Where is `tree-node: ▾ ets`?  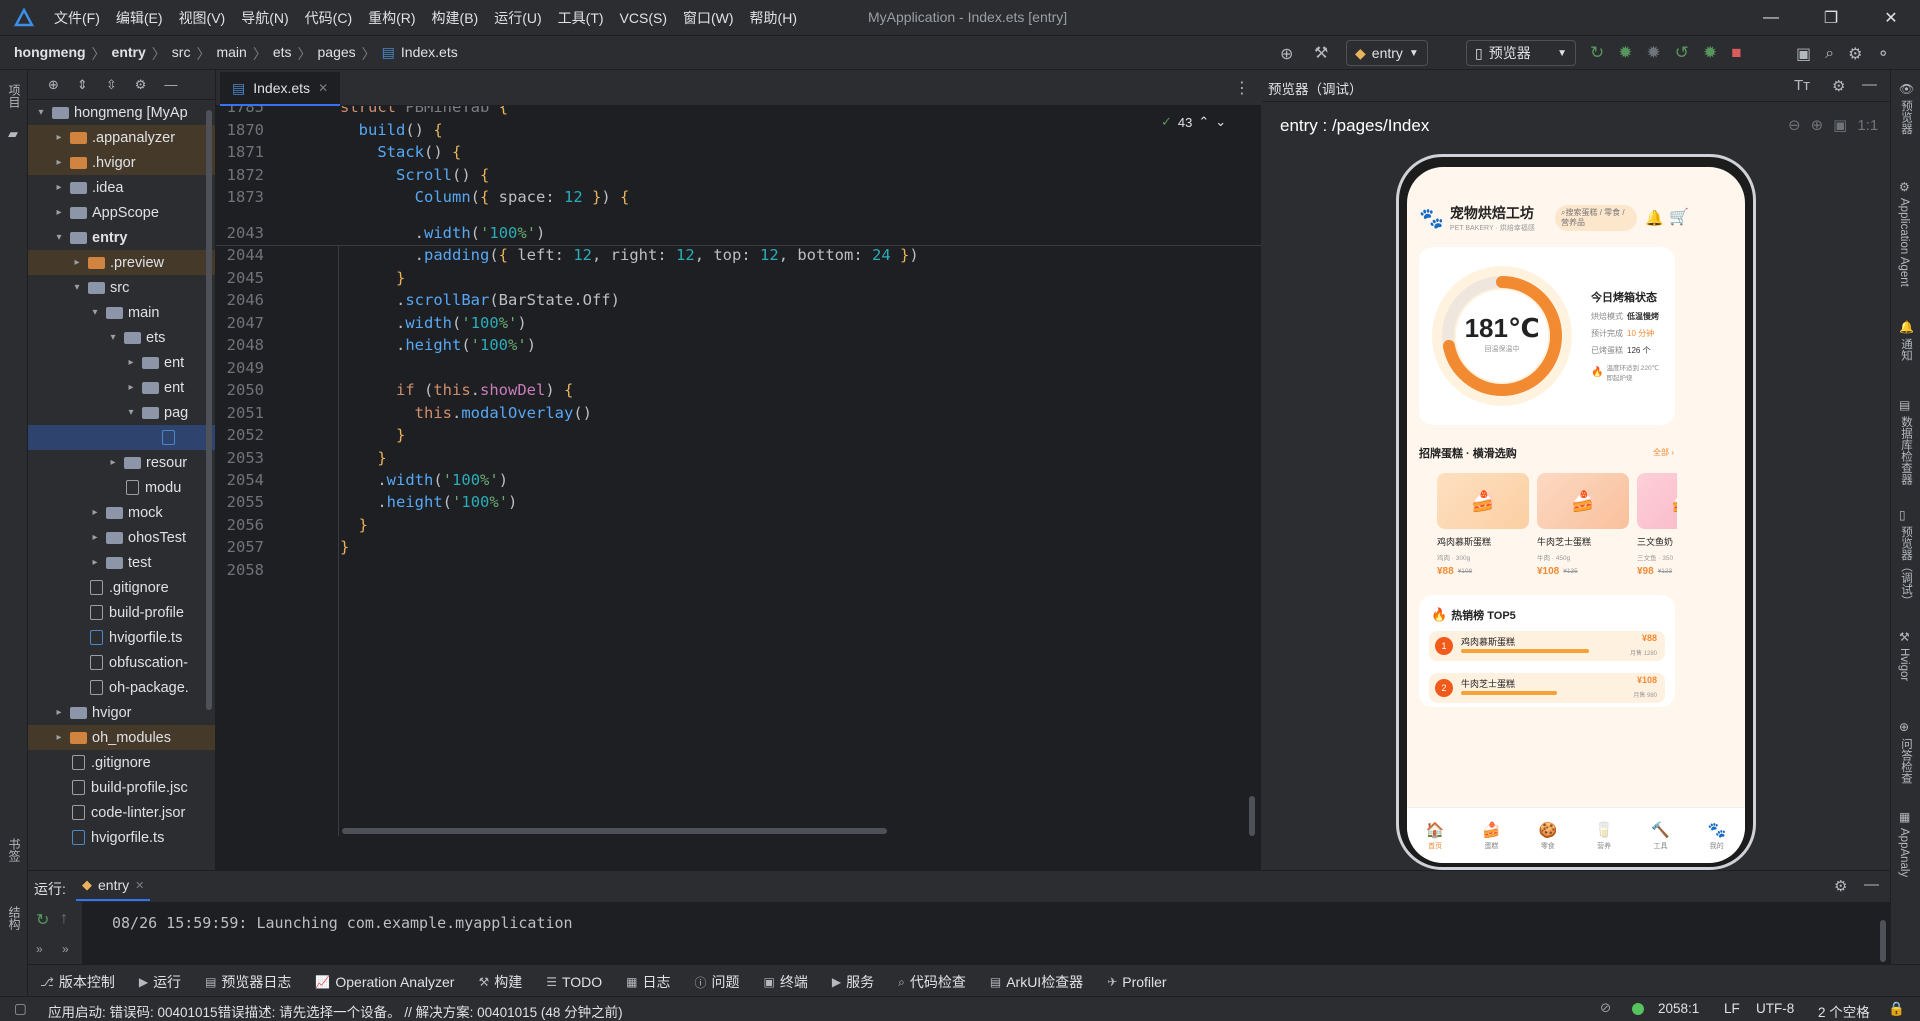 tree-node: ▾ ets is located at coordinates (121, 337).